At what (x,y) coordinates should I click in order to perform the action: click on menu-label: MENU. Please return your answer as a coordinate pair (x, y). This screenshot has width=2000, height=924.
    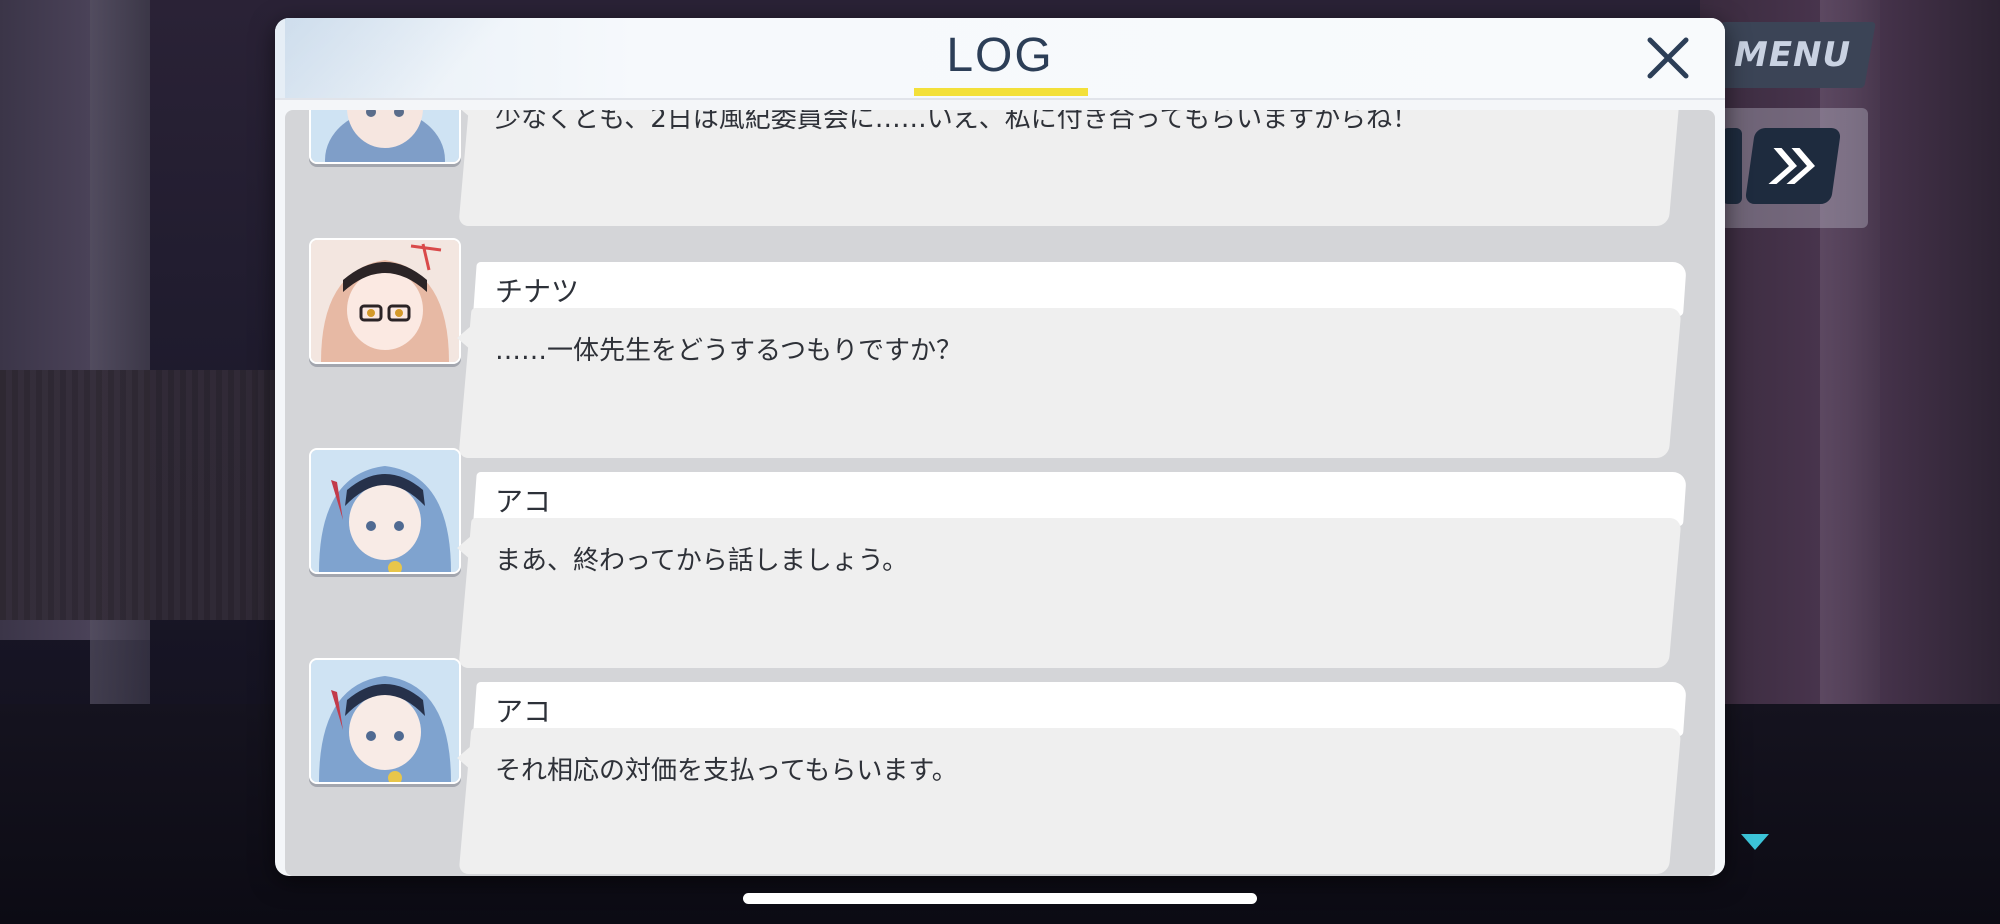
    Looking at the image, I should click on (1792, 55).